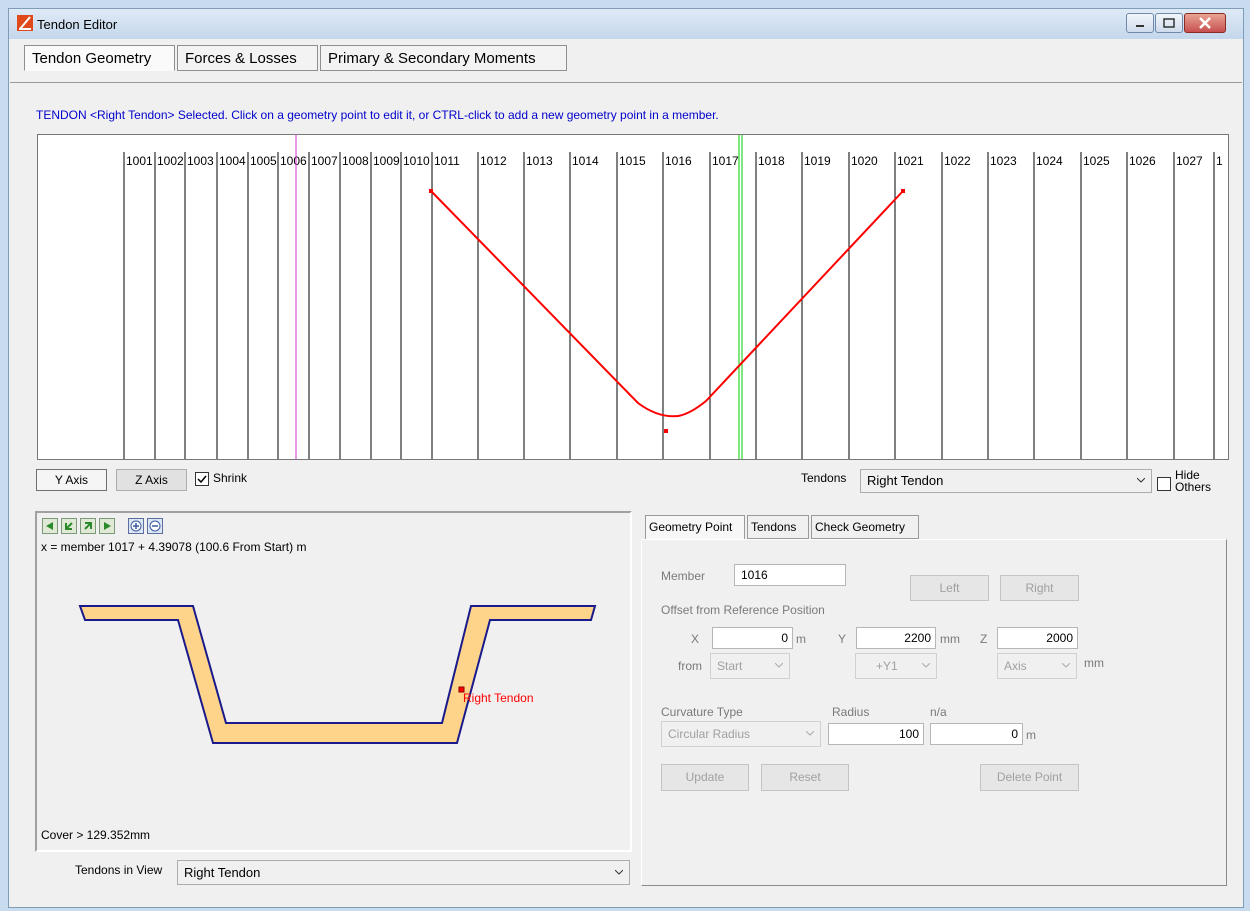  What do you see at coordinates (683, 576) in the screenshot?
I see `member-label: Member` at bounding box center [683, 576].